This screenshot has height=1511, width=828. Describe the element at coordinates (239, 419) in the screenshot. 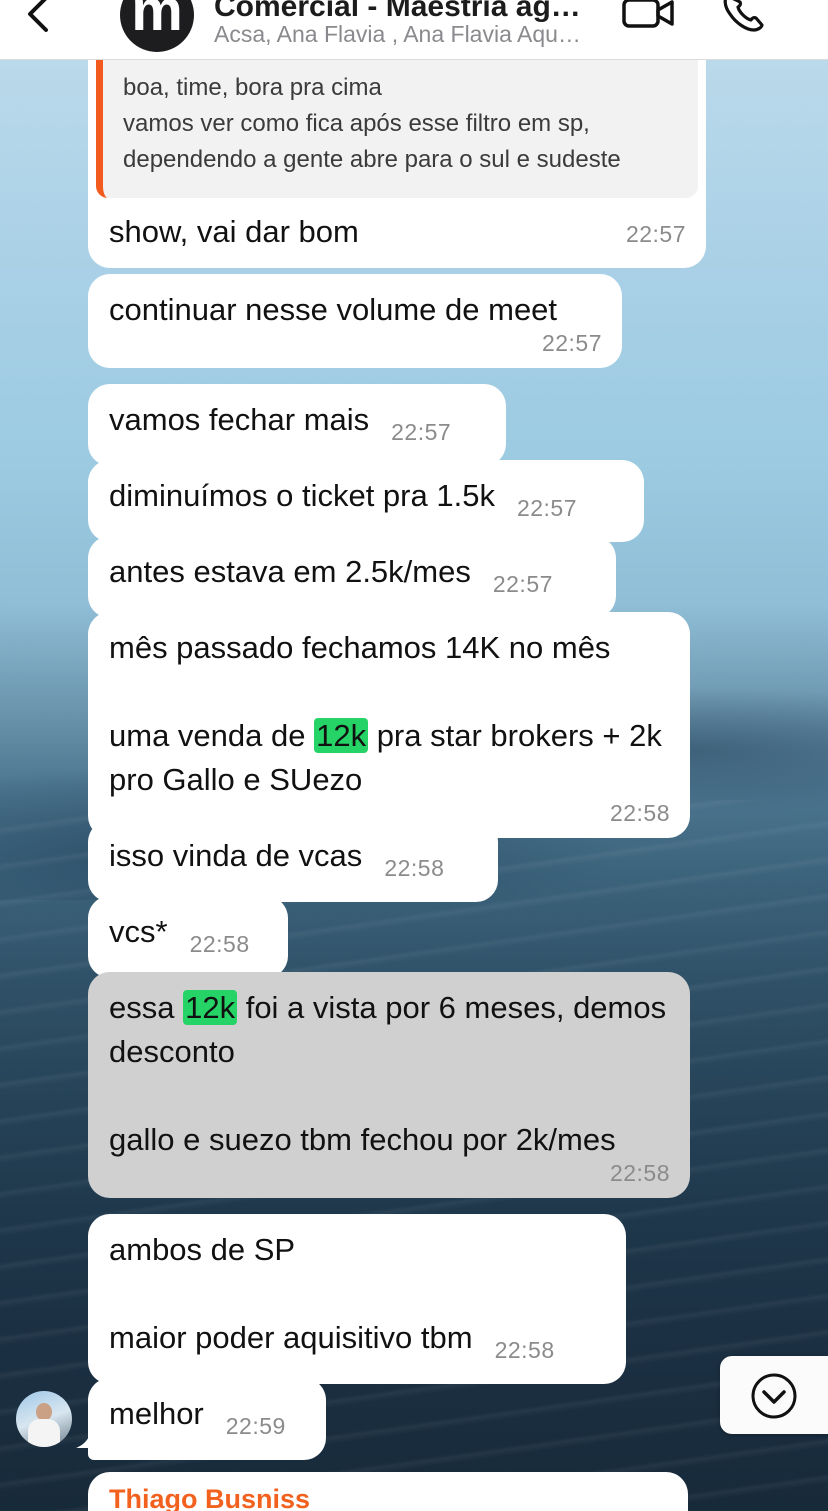

I see `message-text: vamos fechar mais` at that location.